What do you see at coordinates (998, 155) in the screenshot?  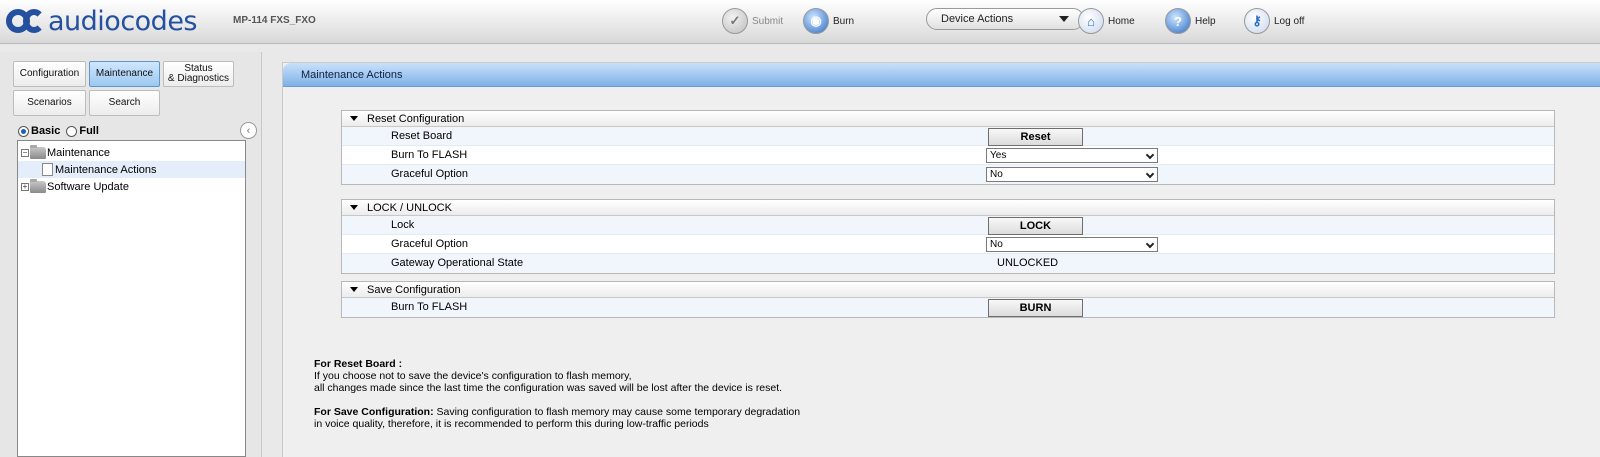 I see `burn-to-flash-value: Yes` at bounding box center [998, 155].